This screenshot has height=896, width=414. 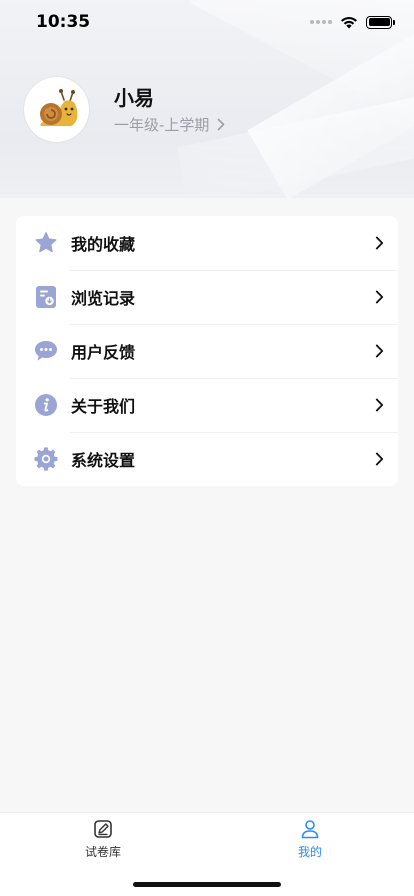 What do you see at coordinates (103, 244) in the screenshot?
I see `menu-item-label: 我的收藏` at bounding box center [103, 244].